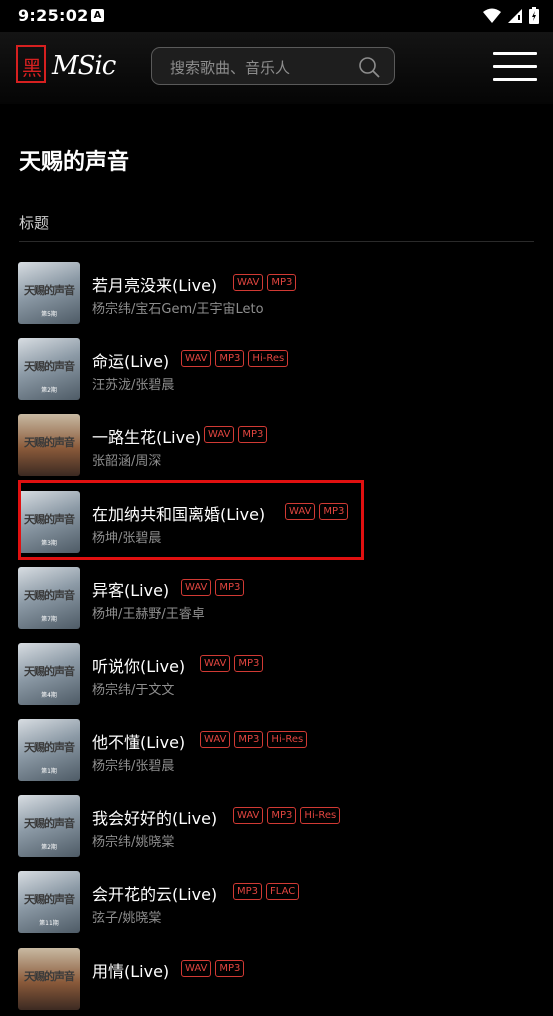 This screenshot has height=1016, width=553. I want to click on logo-seal-icon: 黑, so click(31, 64).